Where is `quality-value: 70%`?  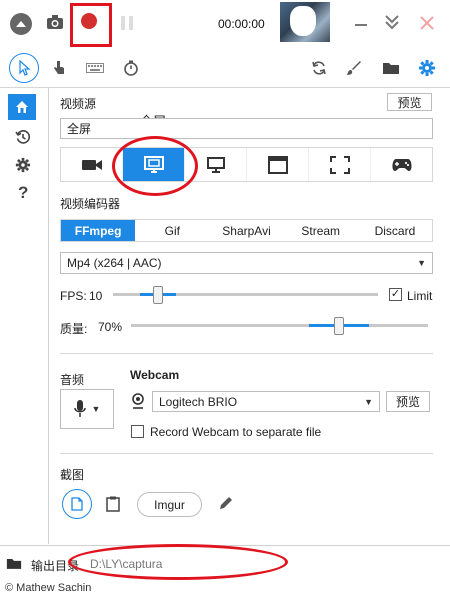 quality-value: 70% is located at coordinates (110, 327).